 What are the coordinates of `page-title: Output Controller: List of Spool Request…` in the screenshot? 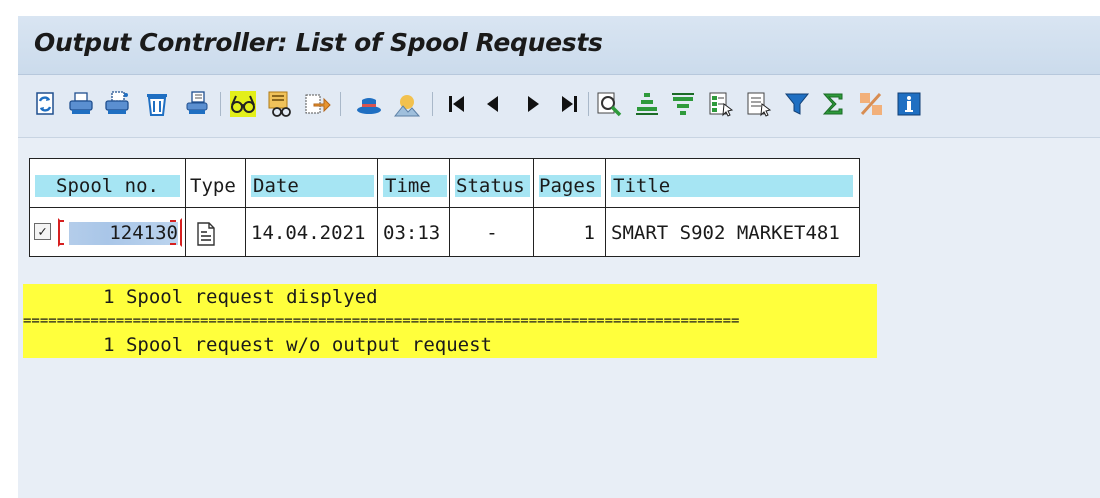 It's located at (318, 42).